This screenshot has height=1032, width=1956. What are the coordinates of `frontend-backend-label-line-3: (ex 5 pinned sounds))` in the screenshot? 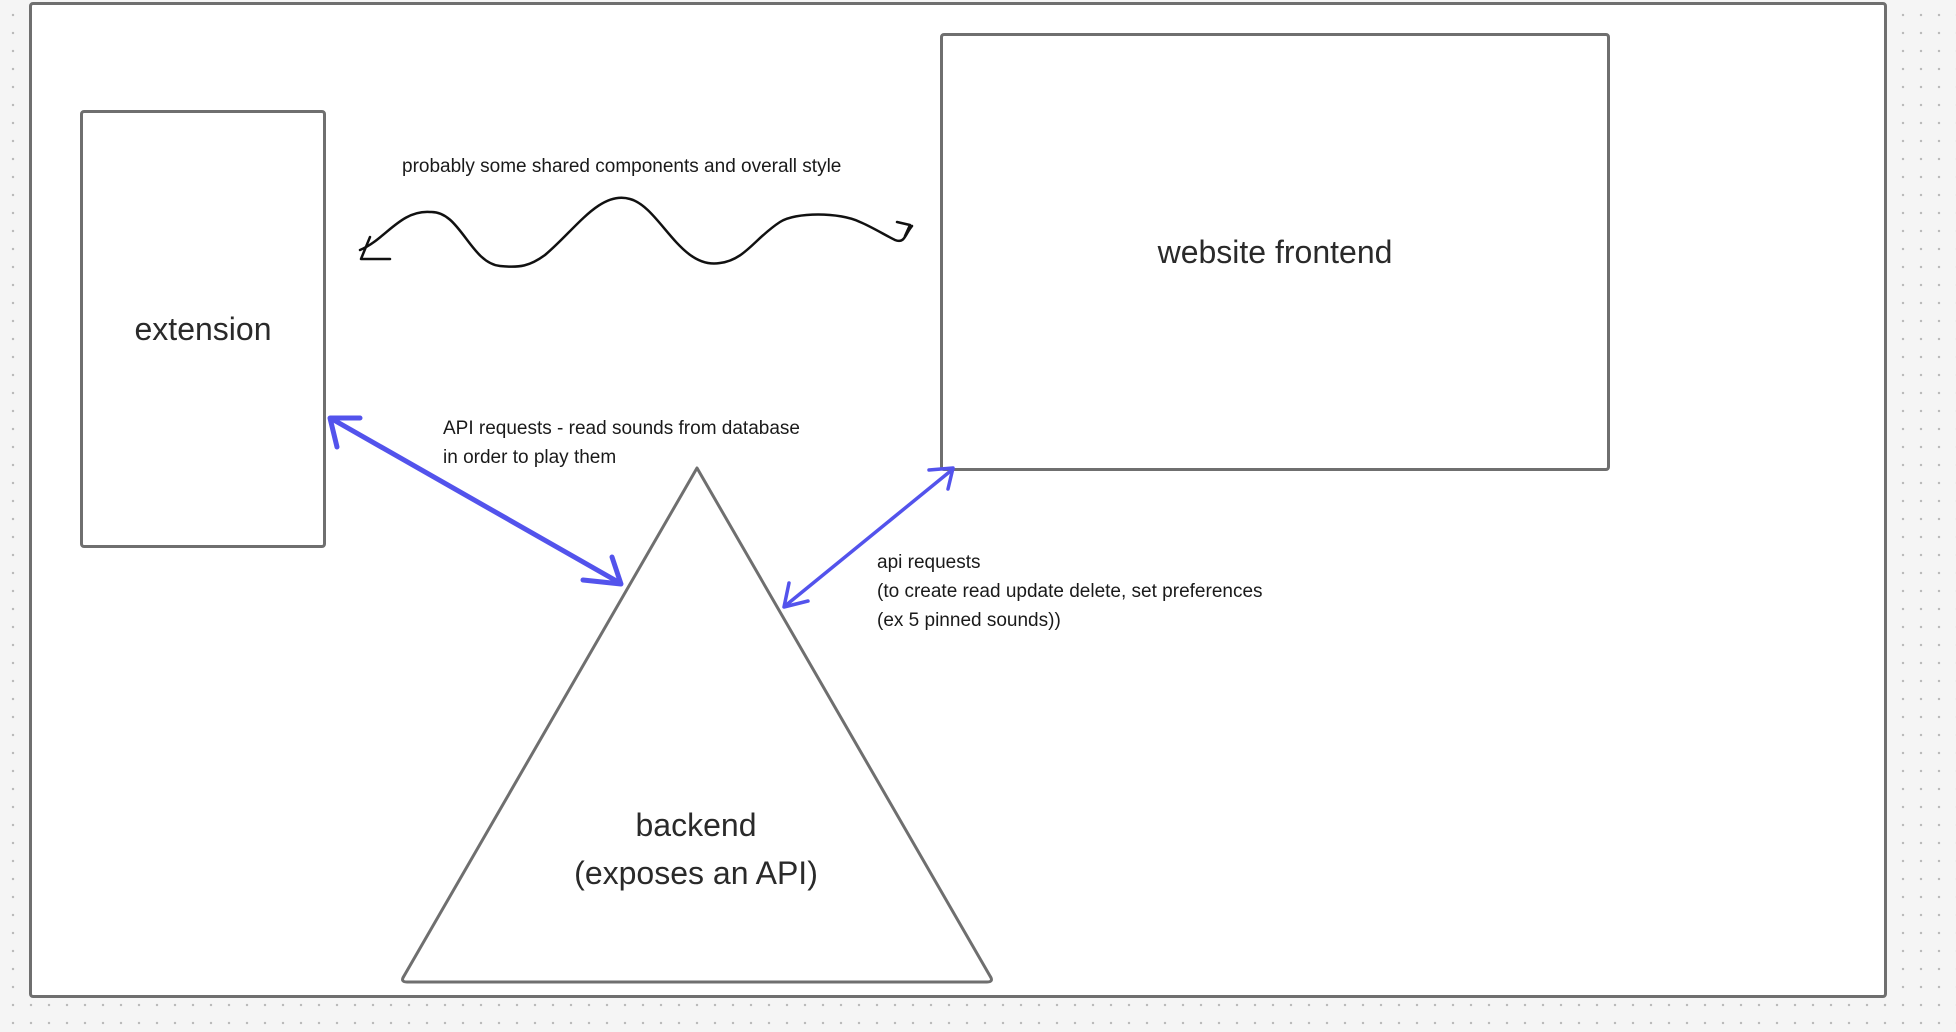 It's located at (969, 620).